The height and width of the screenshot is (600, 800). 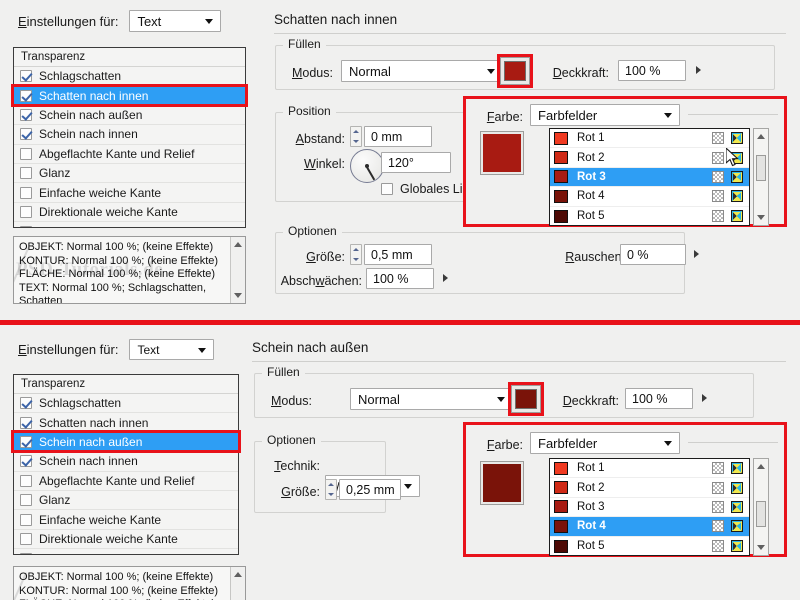 I want to click on globales-licht-checkbox-top, so click(x=387, y=189).